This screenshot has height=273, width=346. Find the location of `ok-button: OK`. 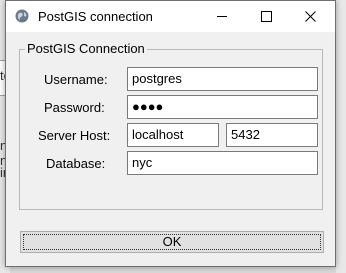

ok-button: OK is located at coordinates (172, 242).